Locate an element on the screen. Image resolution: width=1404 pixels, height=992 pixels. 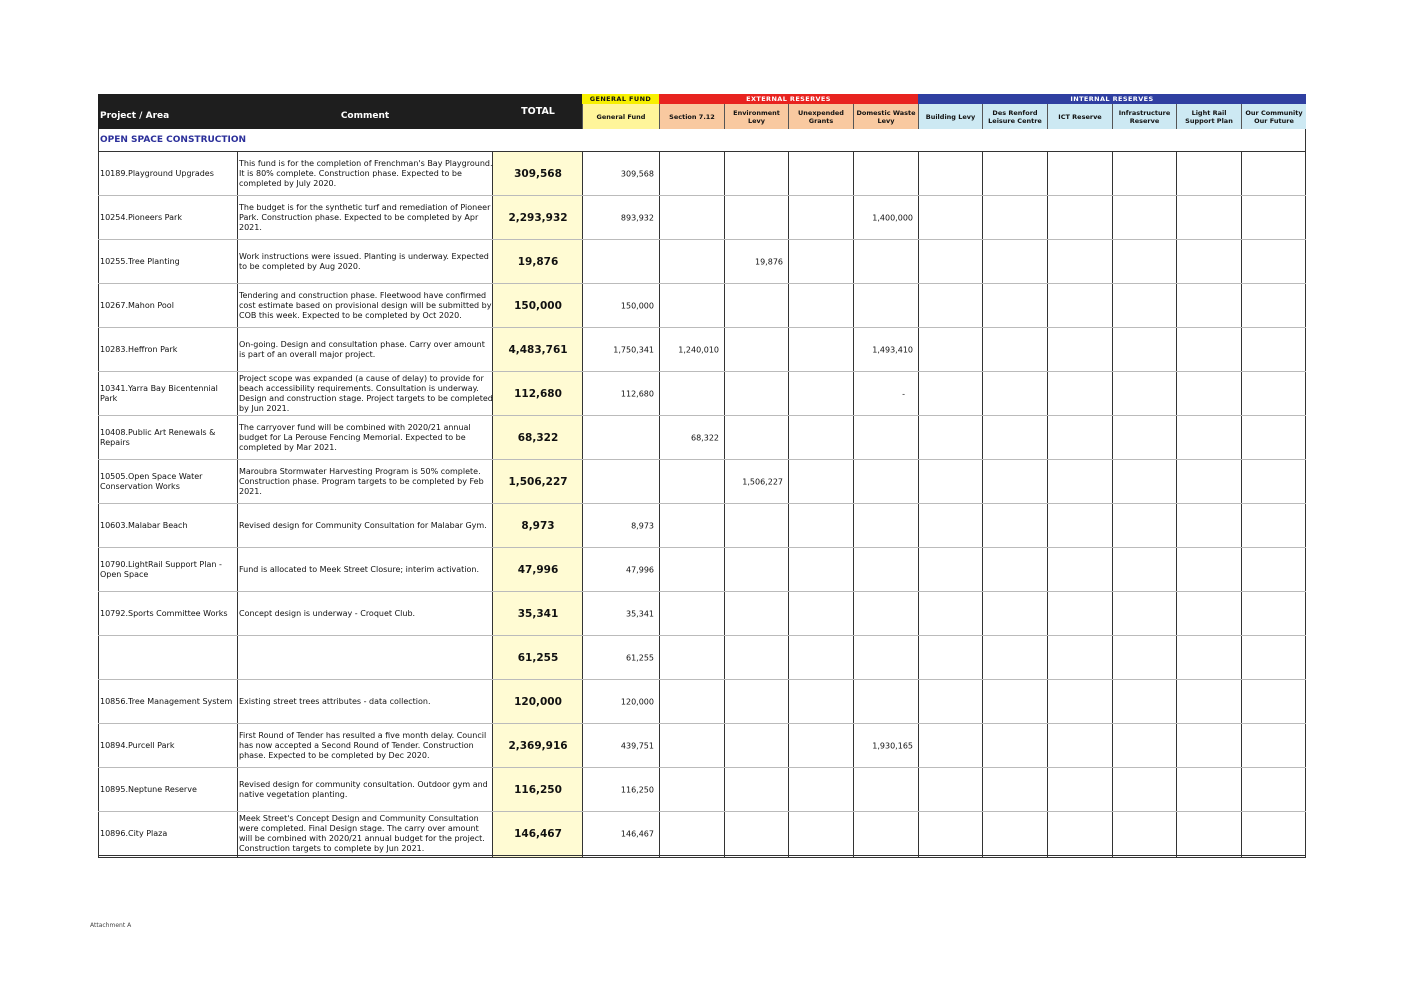
total-cell: 112,680 is located at coordinates (538, 393).